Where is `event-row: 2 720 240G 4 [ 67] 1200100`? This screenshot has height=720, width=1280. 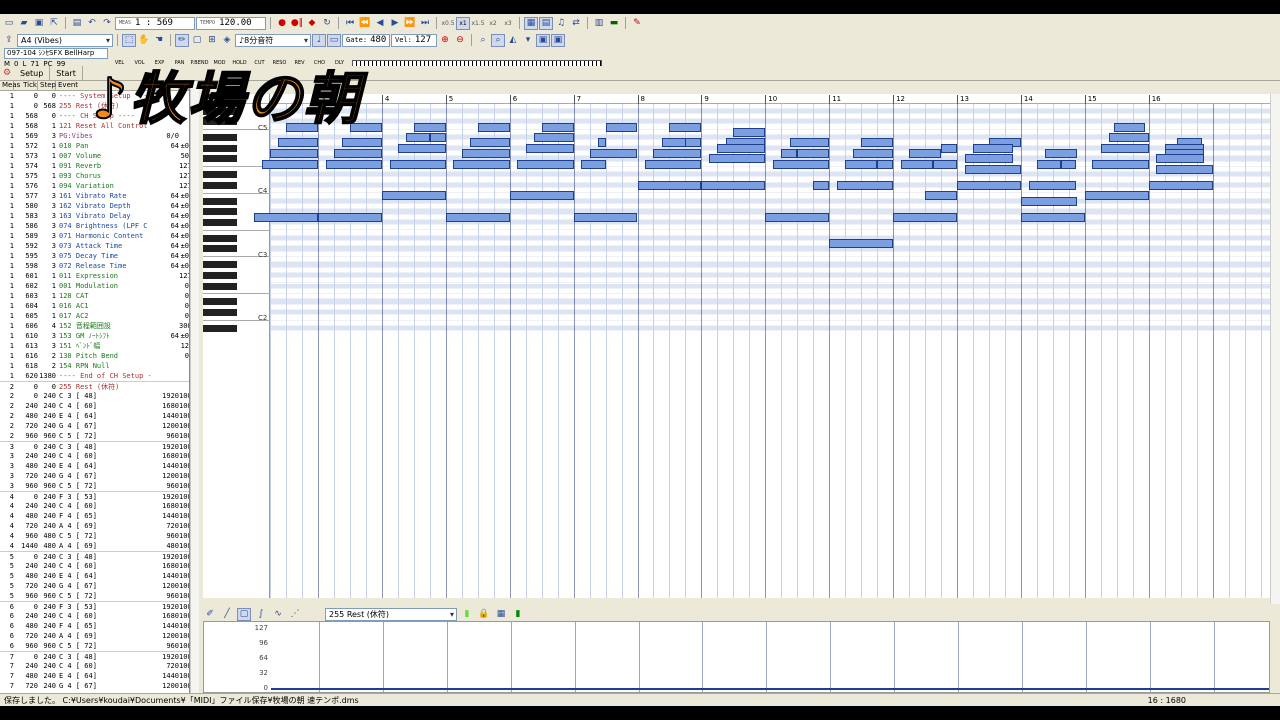 event-row: 2 720 240G 4 [ 67] 1200100 is located at coordinates (94, 426).